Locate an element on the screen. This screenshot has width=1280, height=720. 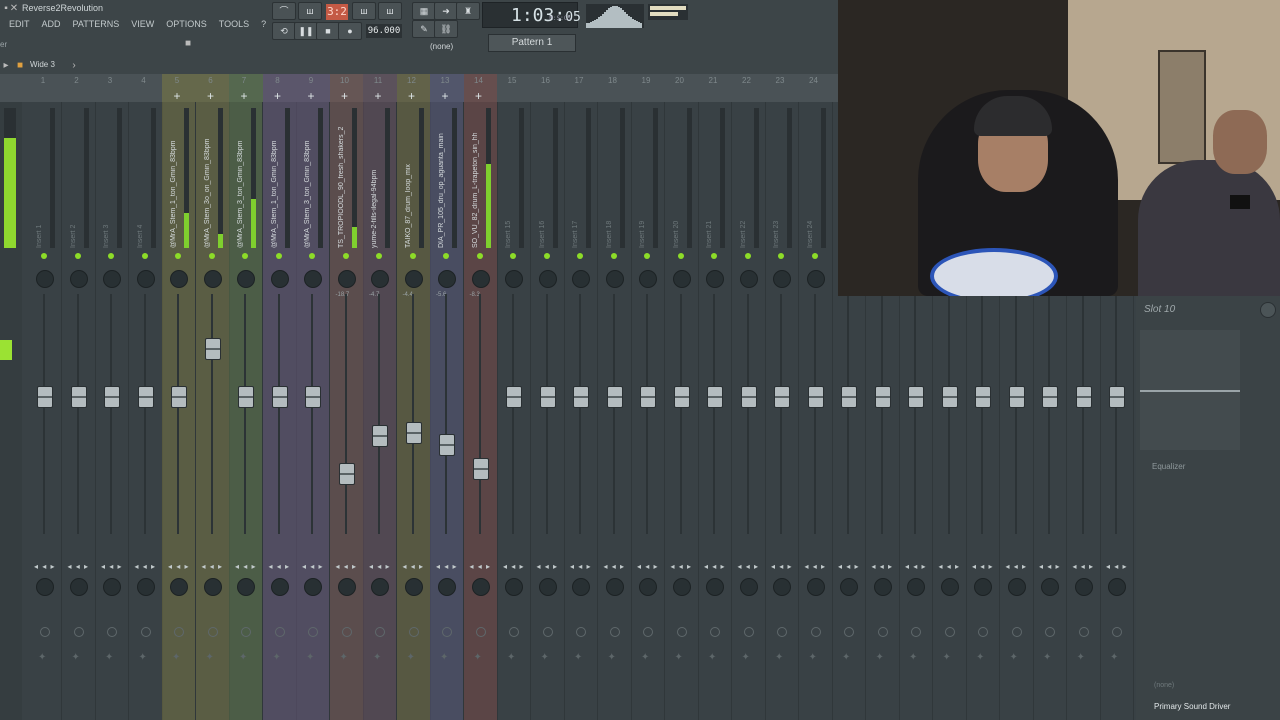
menu-item-edit: EDIT is located at coordinates (19, 25).